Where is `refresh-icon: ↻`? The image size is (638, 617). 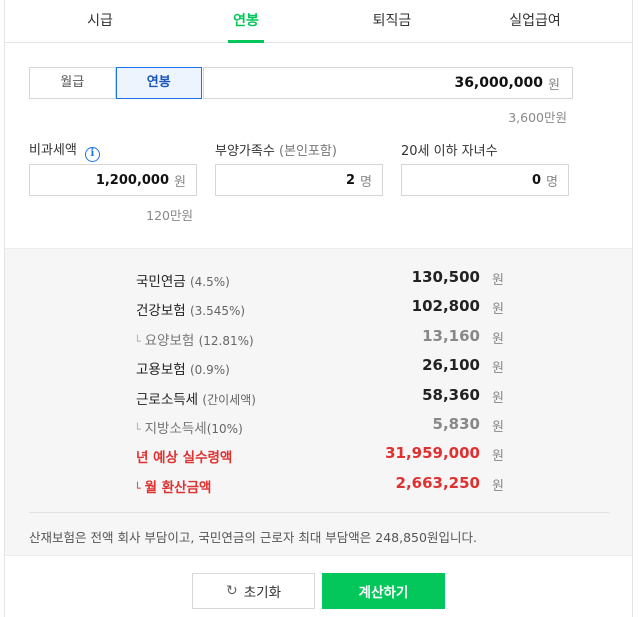 refresh-icon: ↻ is located at coordinates (232, 591).